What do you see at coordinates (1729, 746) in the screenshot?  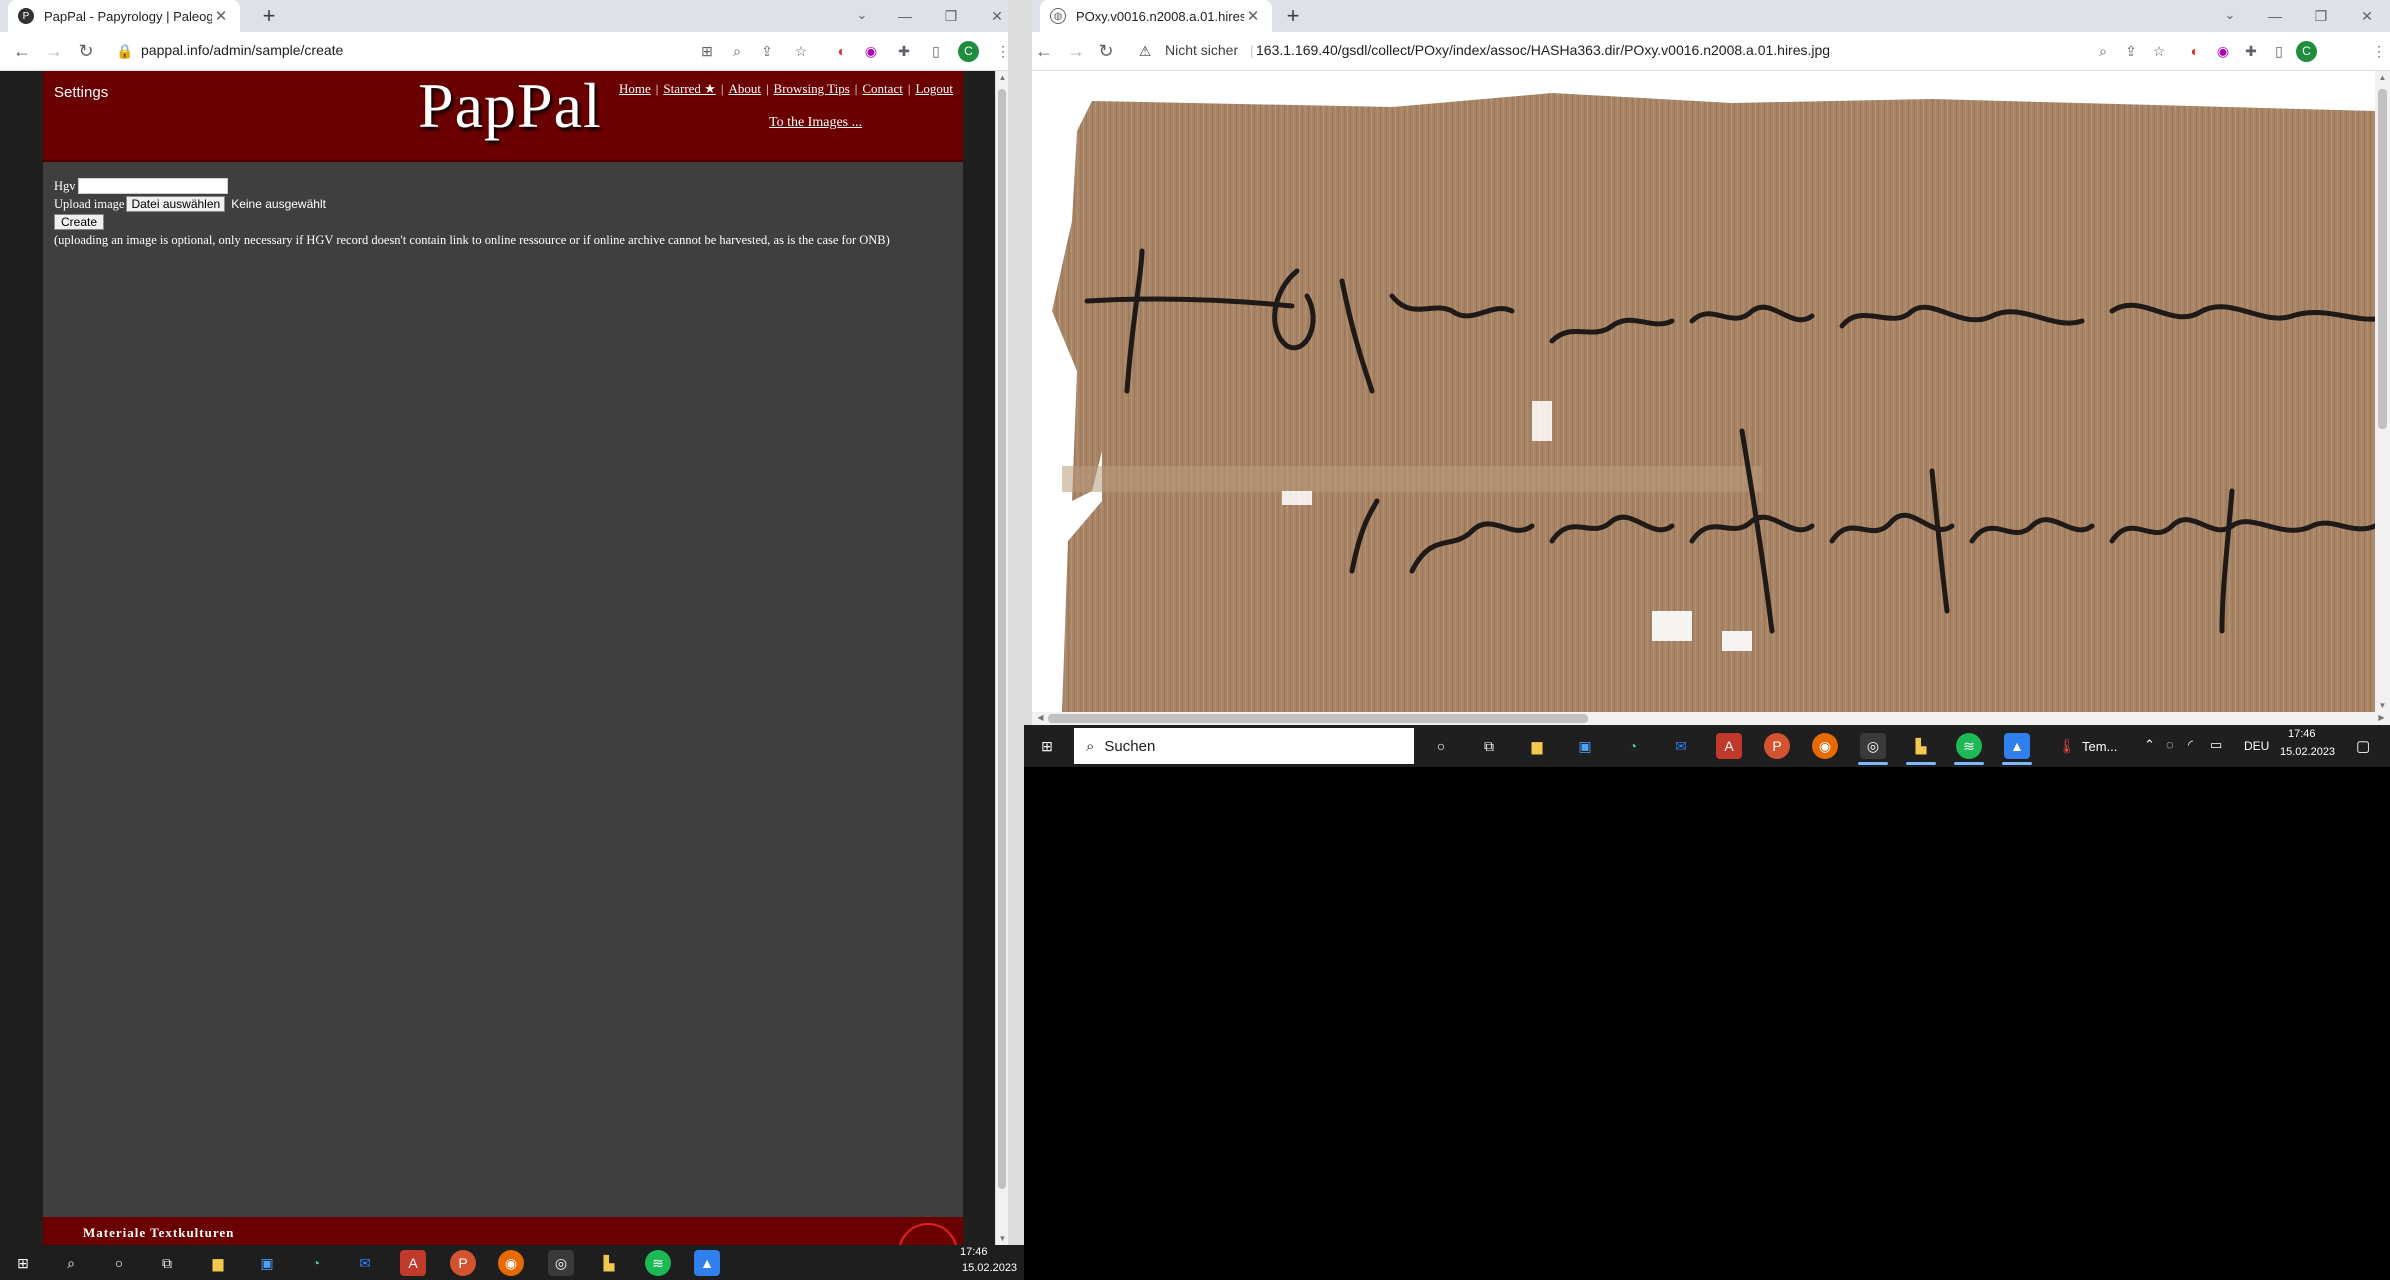 I see `acrobat-icon: A` at bounding box center [1729, 746].